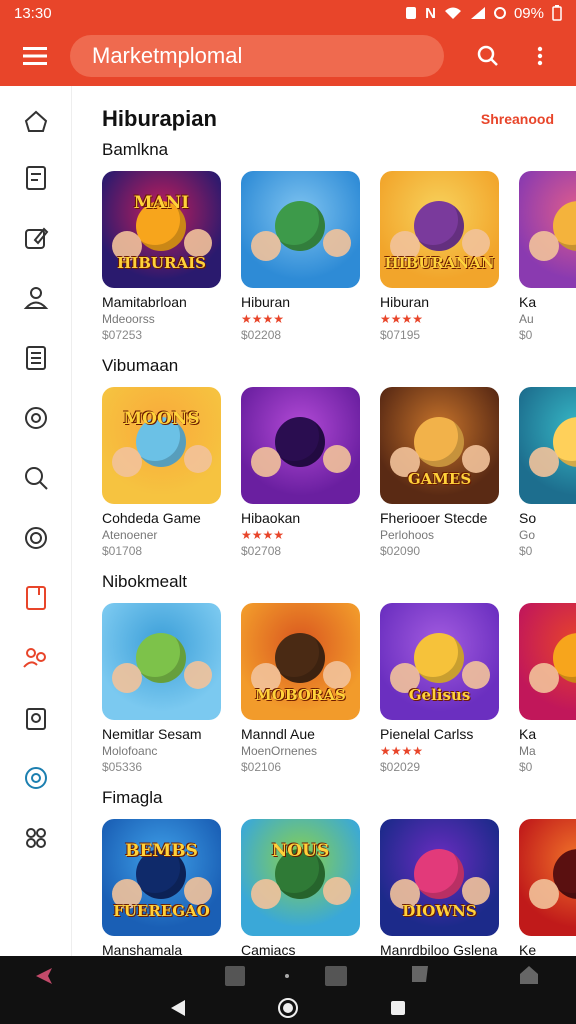 The width and height of the screenshot is (576, 1024). What do you see at coordinates (130, 535) in the screenshot?
I see `card-subtitle: Atenoener` at bounding box center [130, 535].